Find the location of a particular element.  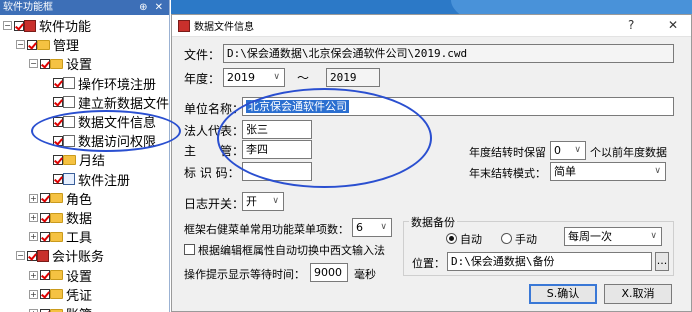

year-from-select: 2019 ∨ is located at coordinates (254, 77).